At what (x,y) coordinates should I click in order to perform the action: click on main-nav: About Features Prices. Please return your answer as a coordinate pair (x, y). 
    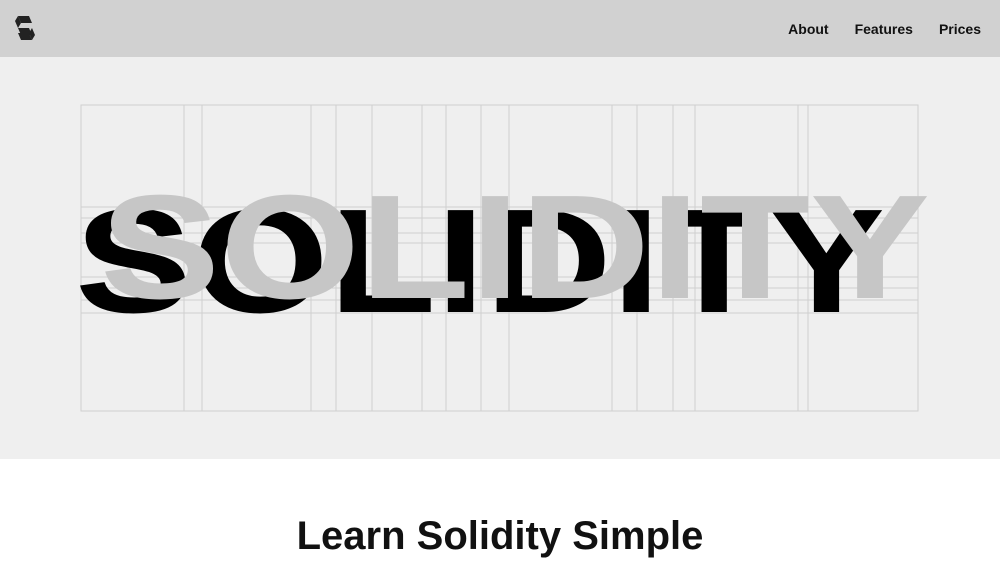
    Looking at the image, I should click on (871, 28).